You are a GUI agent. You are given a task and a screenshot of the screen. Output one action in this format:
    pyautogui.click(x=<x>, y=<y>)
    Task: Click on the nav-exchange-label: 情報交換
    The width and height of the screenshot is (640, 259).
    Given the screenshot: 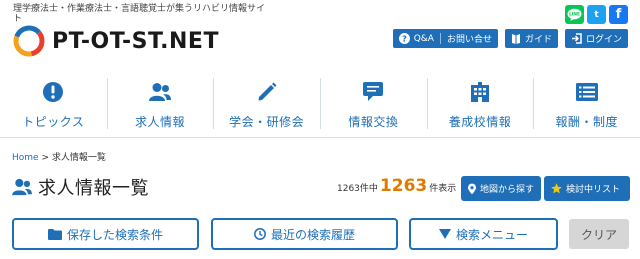 What is the action you would take?
    pyautogui.click(x=373, y=121)
    